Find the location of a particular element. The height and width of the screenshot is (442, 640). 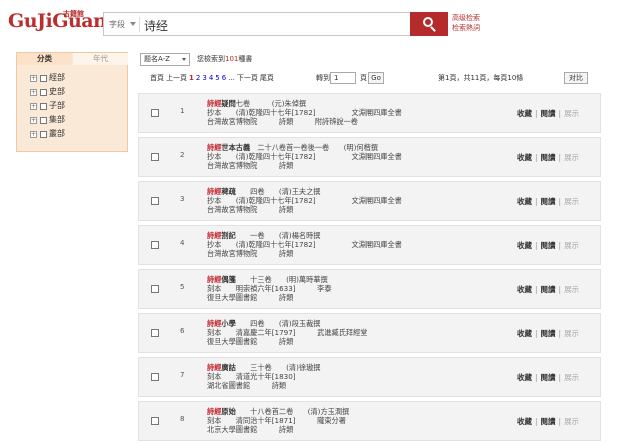

row-index: 8 is located at coordinates (182, 419).